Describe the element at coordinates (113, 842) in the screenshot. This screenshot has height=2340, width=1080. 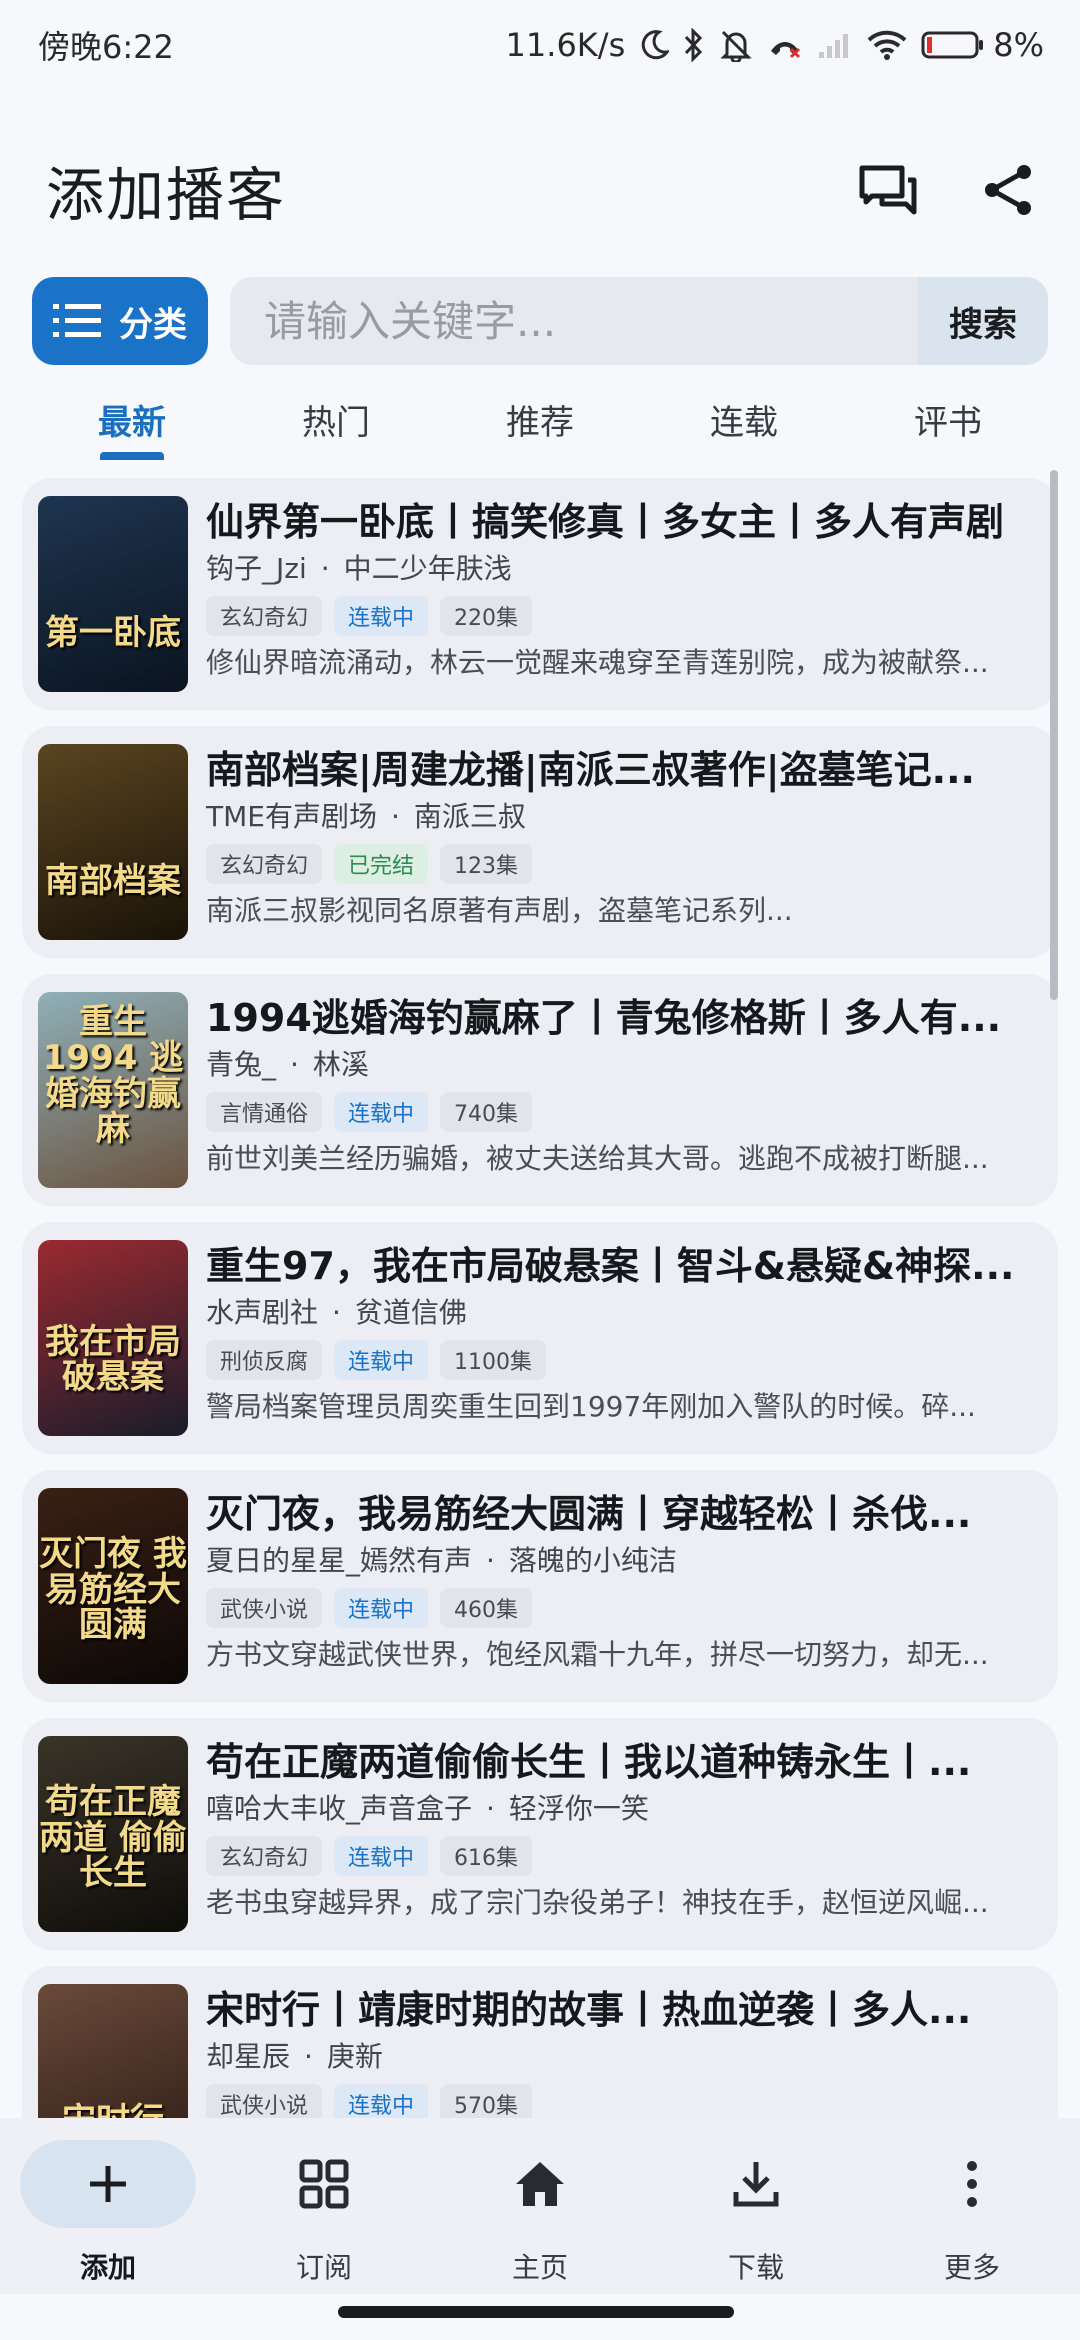
I see `cover-image: 南部档案` at that location.